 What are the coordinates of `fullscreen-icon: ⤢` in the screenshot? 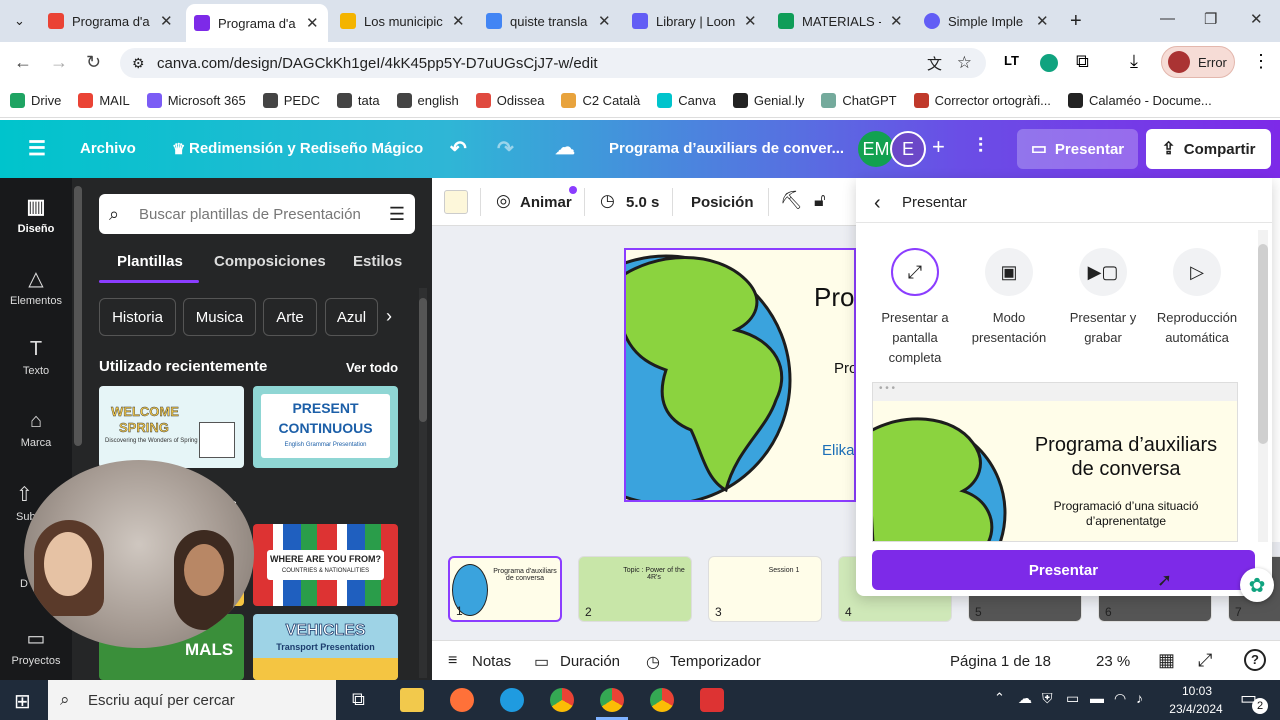 It's located at (1205, 660).